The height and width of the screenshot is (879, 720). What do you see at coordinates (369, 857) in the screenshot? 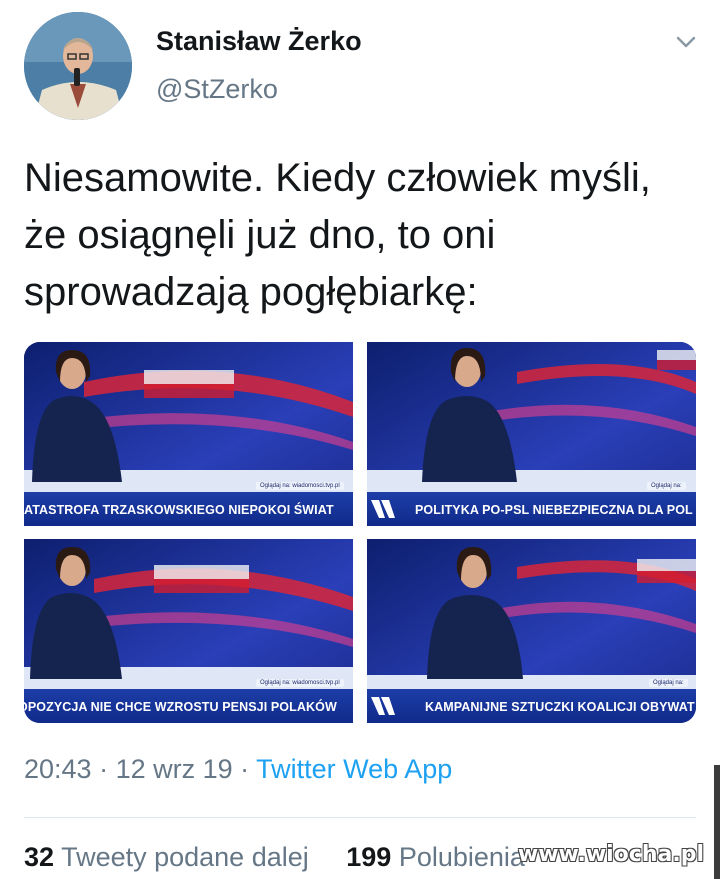
I see `likes-count: 199` at bounding box center [369, 857].